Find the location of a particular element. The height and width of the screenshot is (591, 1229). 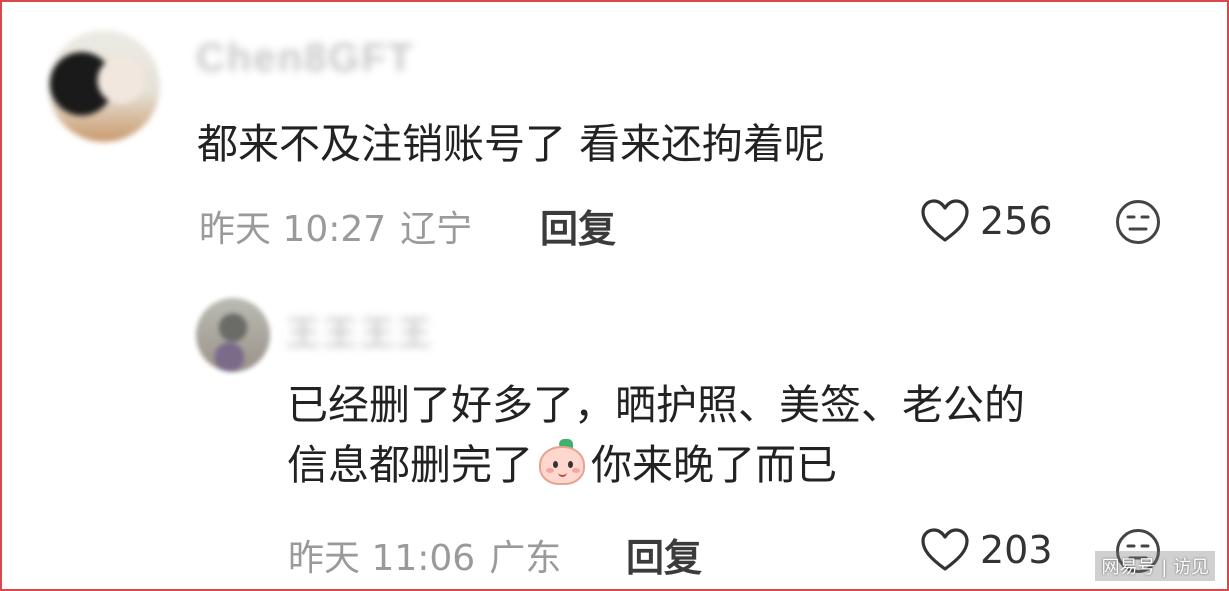

comment-text: 已经删了好多了，晒护照、美签、老公的 信息都删完了 你来晚了而已 is located at coordinates (656, 435).